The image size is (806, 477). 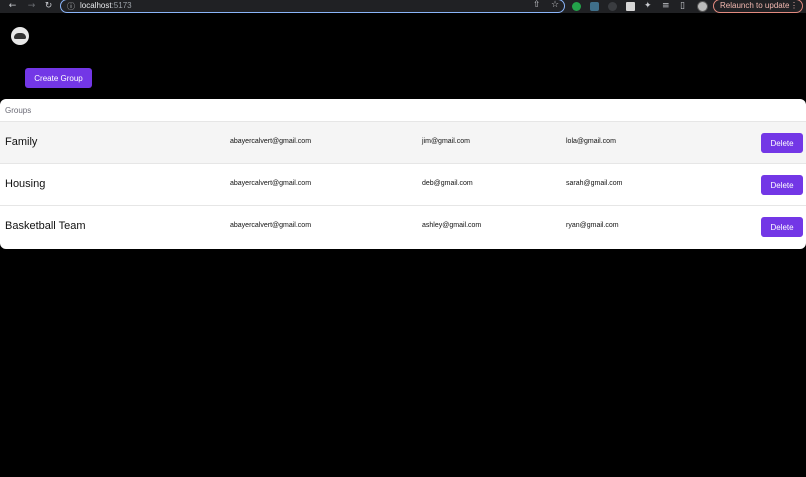 I want to click on member-email: lola@gmail.com, so click(x=591, y=141).